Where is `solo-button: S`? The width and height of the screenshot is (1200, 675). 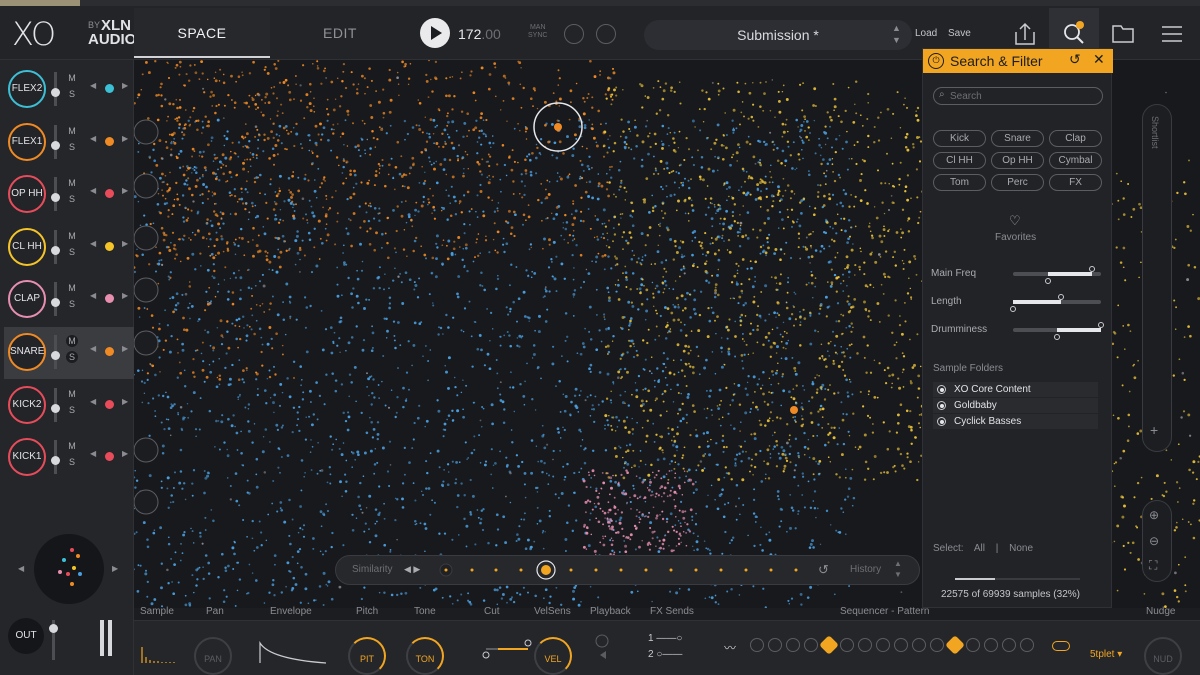 solo-button: S is located at coordinates (72, 462).